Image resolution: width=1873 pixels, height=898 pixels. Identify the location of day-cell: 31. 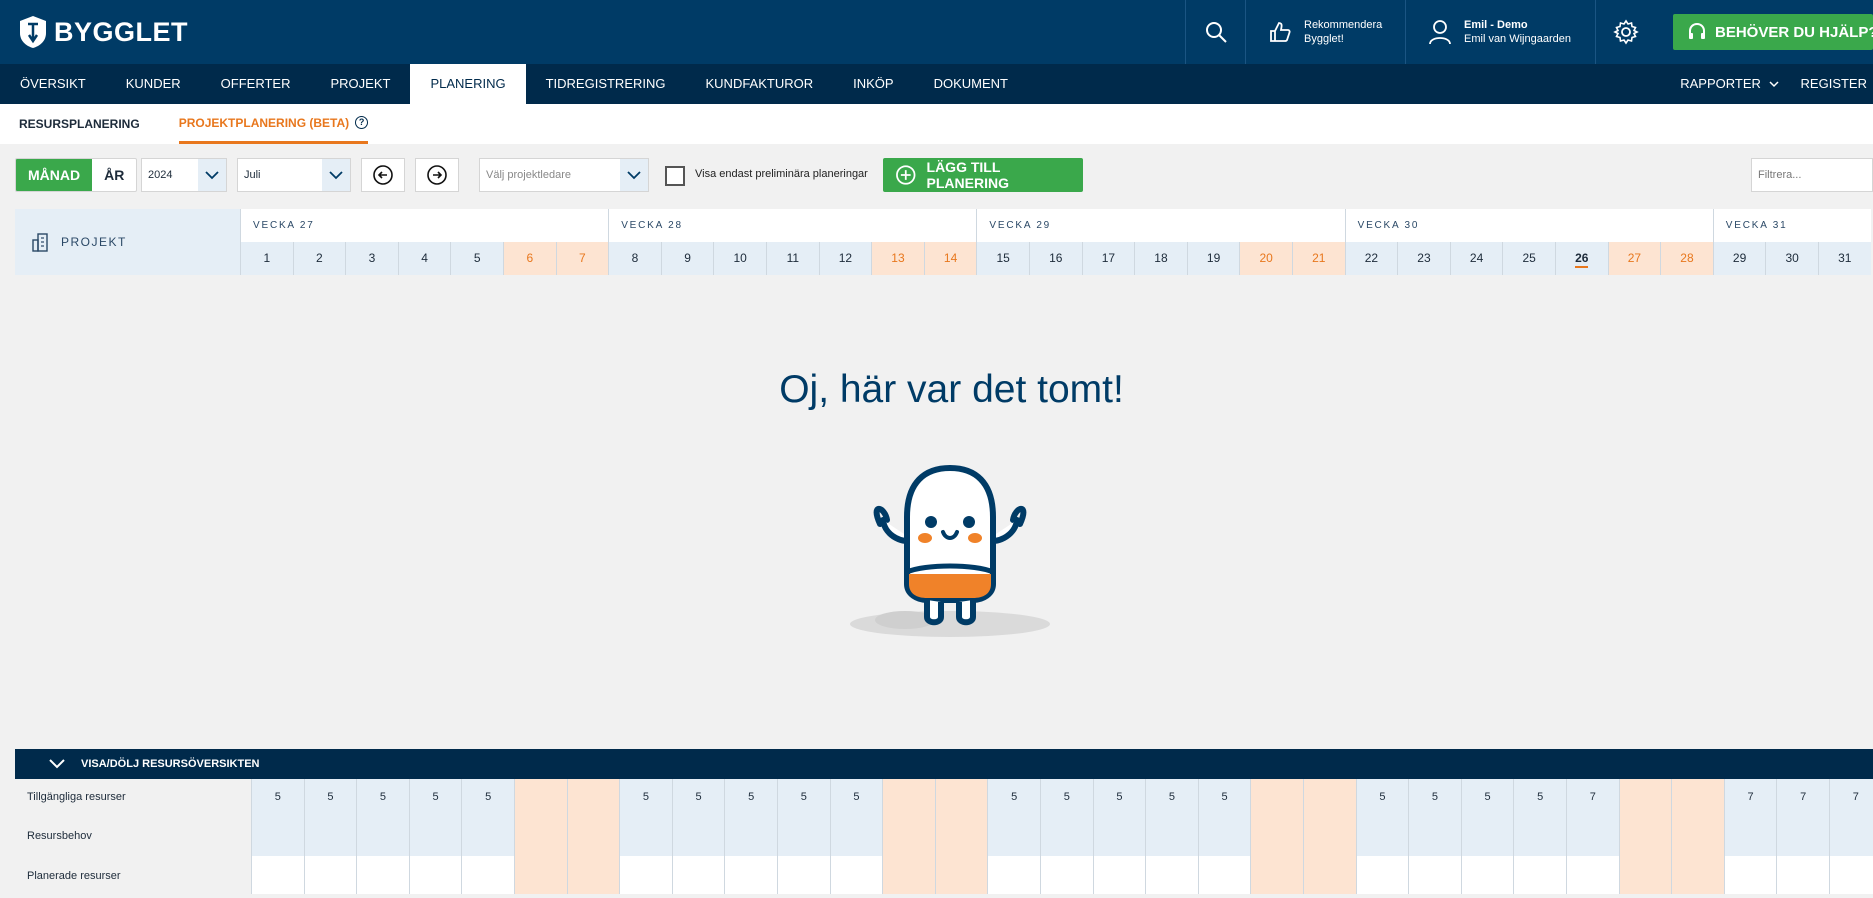
(1844, 258).